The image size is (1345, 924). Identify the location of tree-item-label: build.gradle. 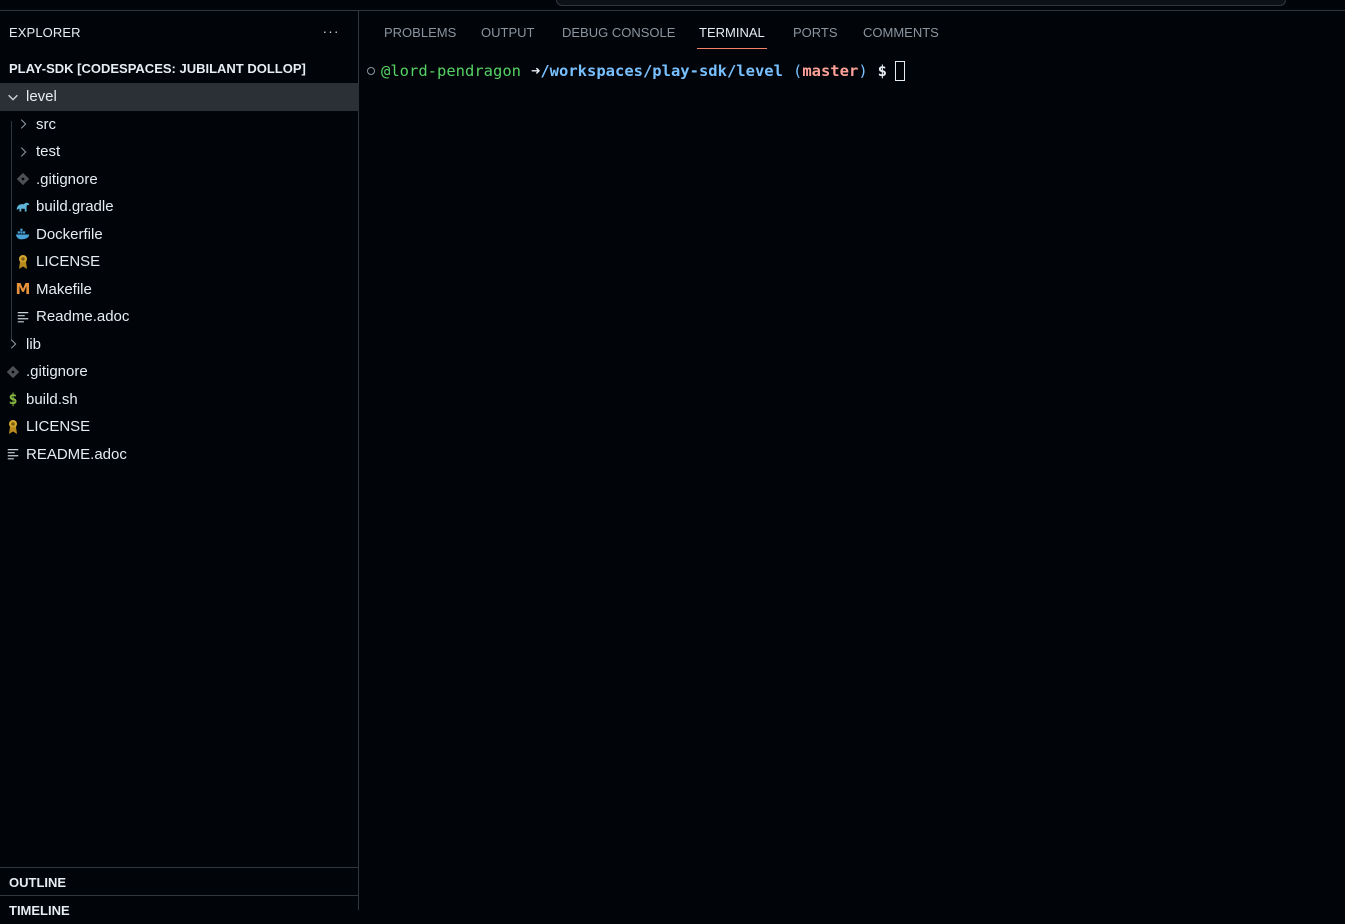
(75, 207).